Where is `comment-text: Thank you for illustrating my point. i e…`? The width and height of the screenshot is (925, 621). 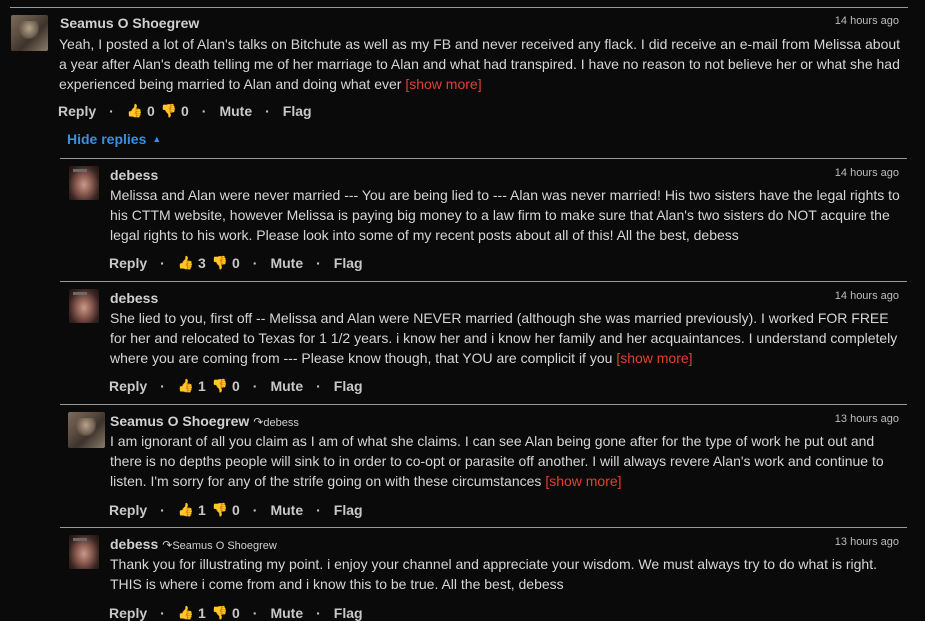 comment-text: Thank you for illustrating my point. i e… is located at coordinates (493, 574).